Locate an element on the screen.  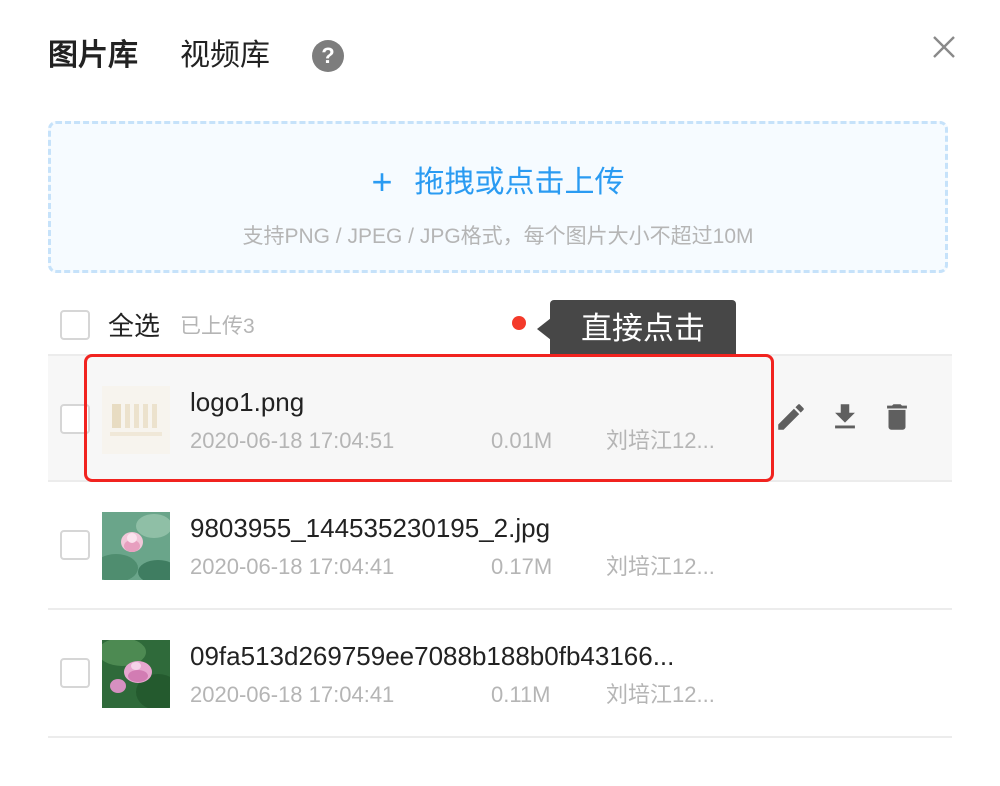
plus-icon: + is located at coordinates (382, 181).